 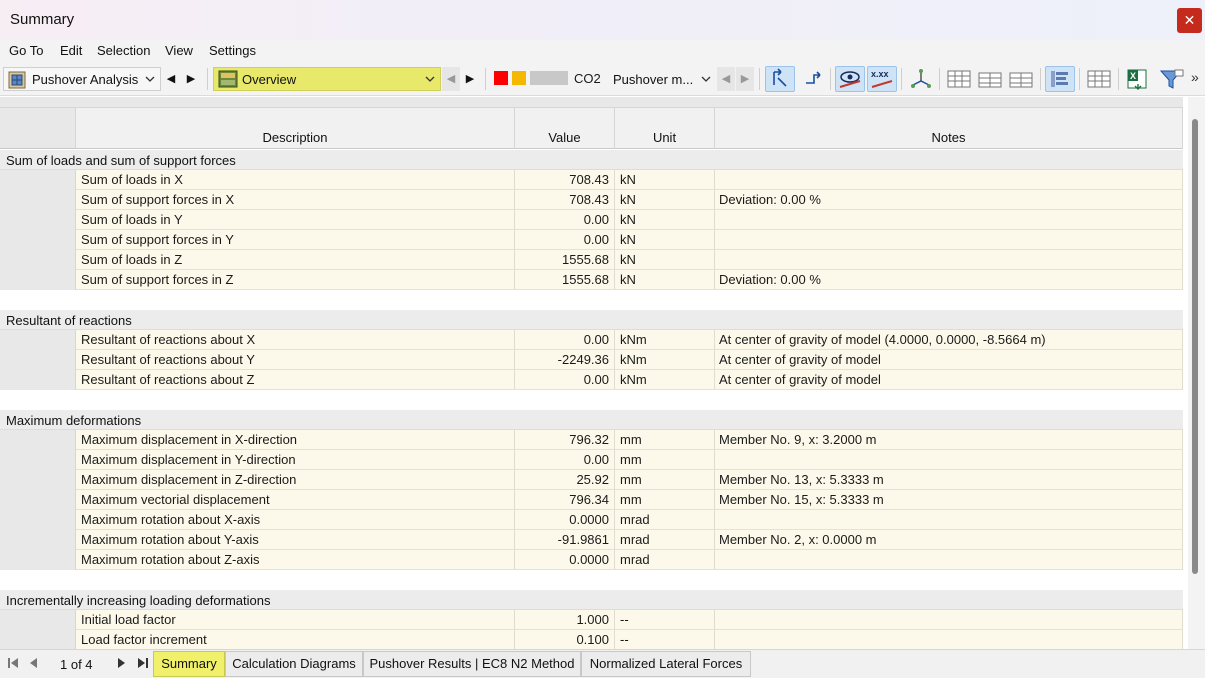 I want to click on value-cell: 0.0000, so click(x=565, y=560).